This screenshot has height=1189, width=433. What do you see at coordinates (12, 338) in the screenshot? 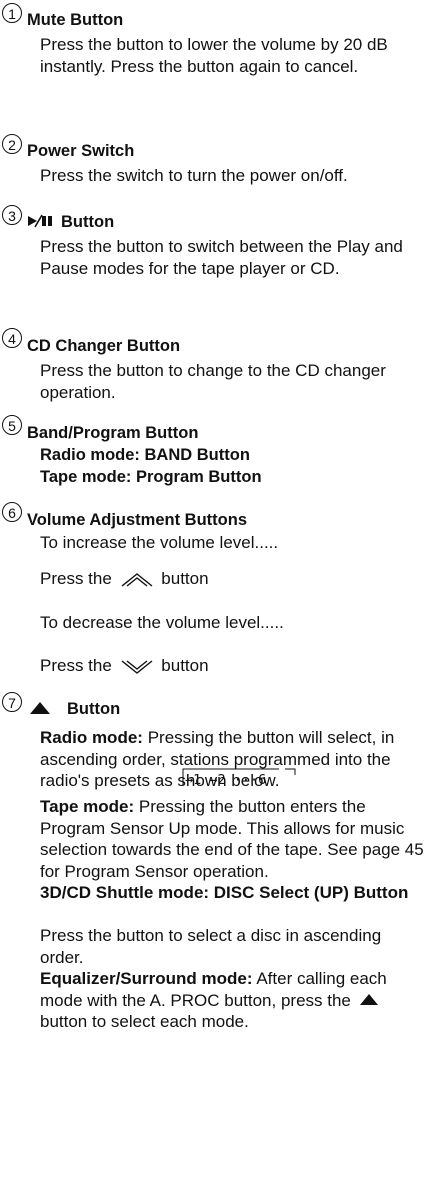
I see `item-number-4: 4` at bounding box center [12, 338].